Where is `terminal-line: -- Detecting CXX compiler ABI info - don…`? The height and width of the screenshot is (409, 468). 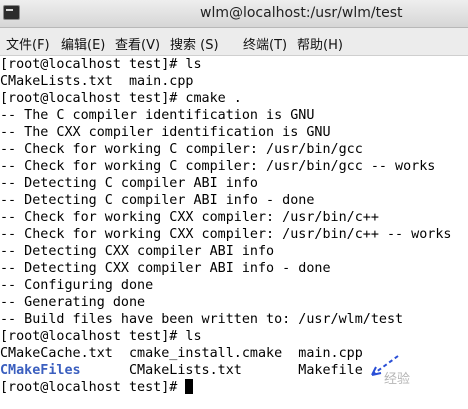 terminal-line: -- Detecting CXX compiler ABI info - don… is located at coordinates (165, 268).